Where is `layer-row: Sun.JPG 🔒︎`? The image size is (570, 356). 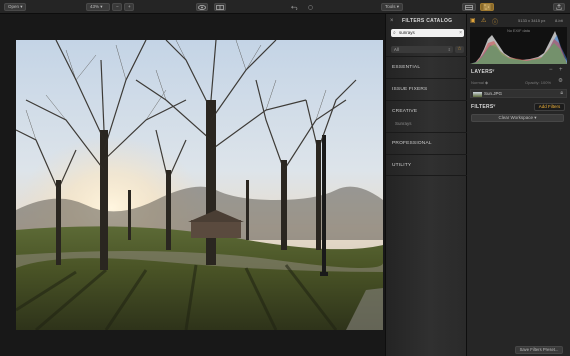
layer-row: Sun.JPG 🔒︎ is located at coordinates (518, 93).